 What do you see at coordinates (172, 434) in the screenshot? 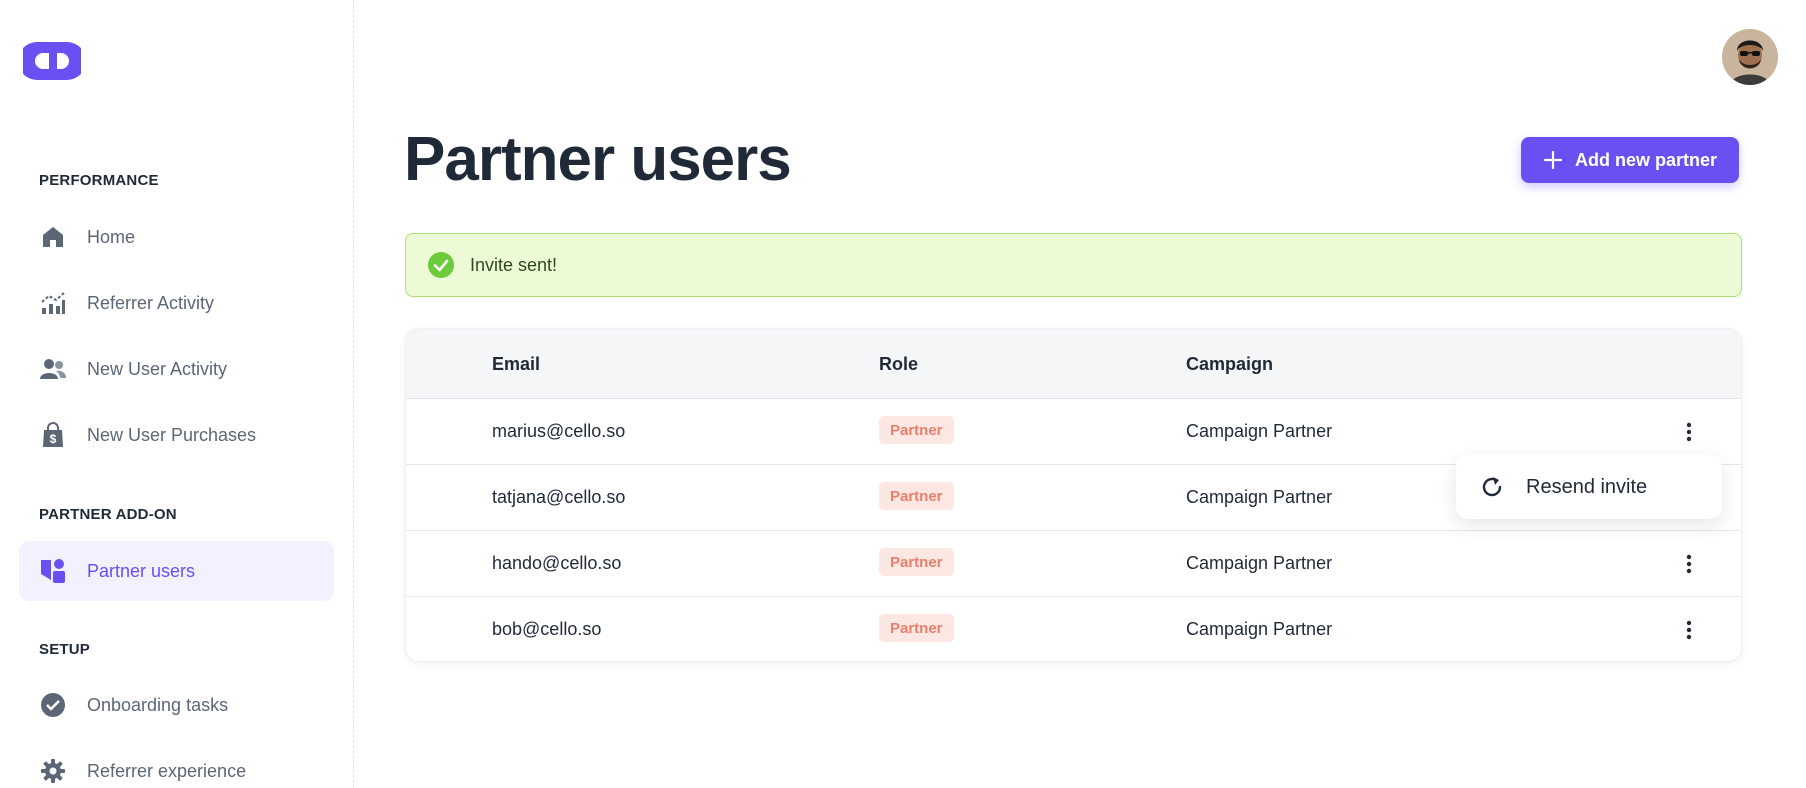
I see `sidebar-item-label: New User Purchases` at bounding box center [172, 434].